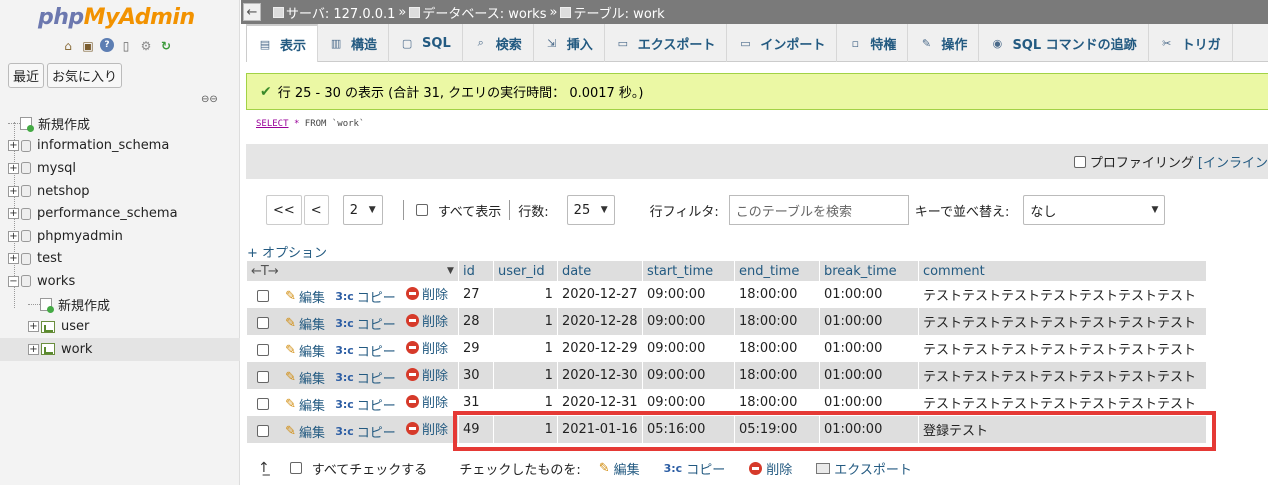  What do you see at coordinates (600, 375) in the screenshot?
I see `cell-date: 2020-12-30` at bounding box center [600, 375].